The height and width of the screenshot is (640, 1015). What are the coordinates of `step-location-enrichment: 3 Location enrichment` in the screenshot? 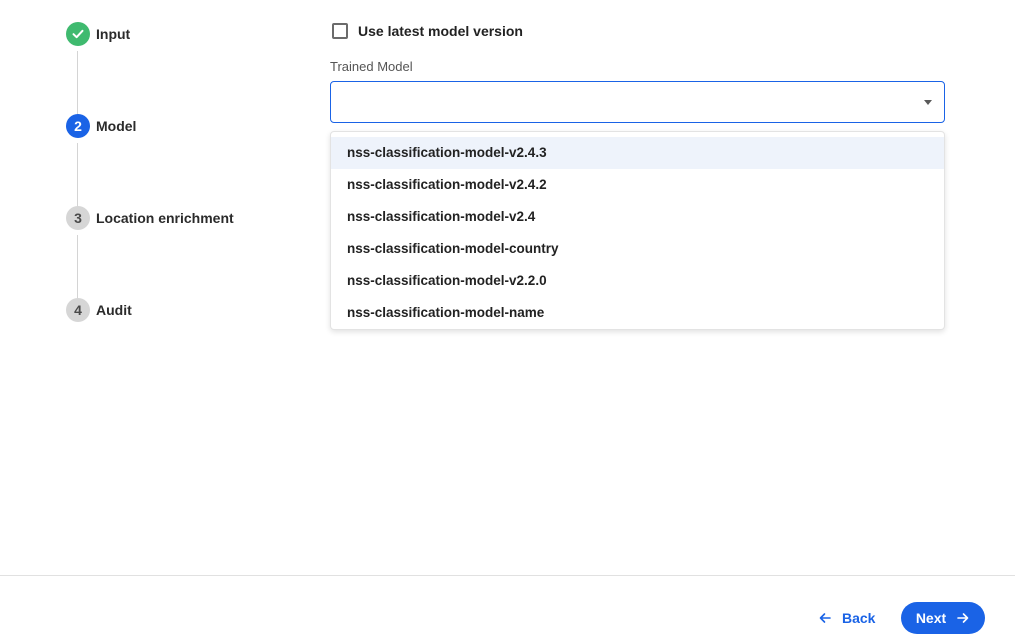 It's located at (150, 218).